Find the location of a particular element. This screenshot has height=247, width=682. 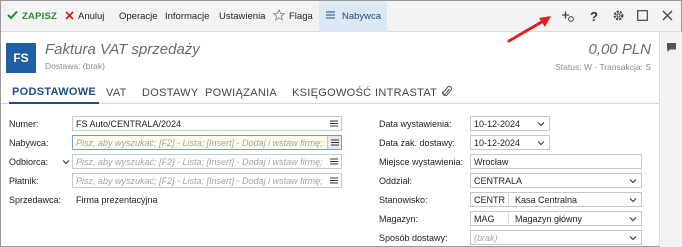

branch-select: CENTRALA is located at coordinates (556, 180).